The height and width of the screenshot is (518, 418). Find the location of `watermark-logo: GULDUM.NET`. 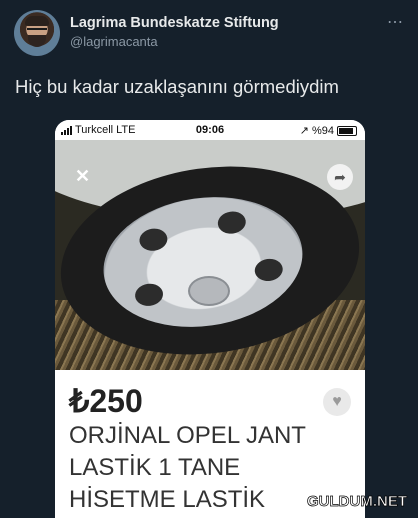

watermark-logo: GULDUM.NET is located at coordinates (357, 502).